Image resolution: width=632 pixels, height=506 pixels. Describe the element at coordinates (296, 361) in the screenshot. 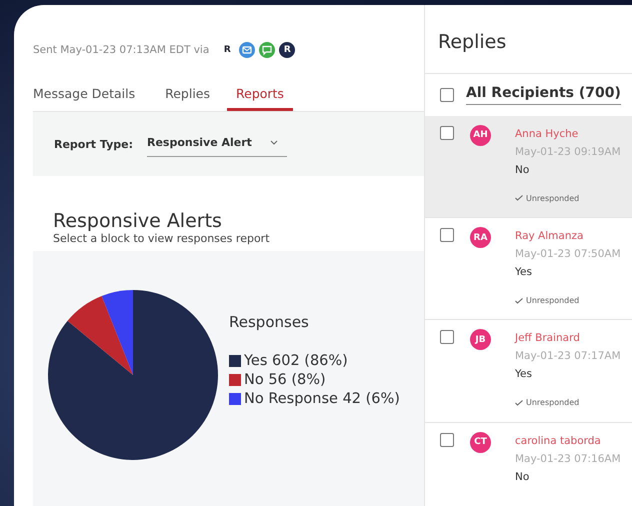

I see `legend-label: Yes 602 (86%)` at that location.